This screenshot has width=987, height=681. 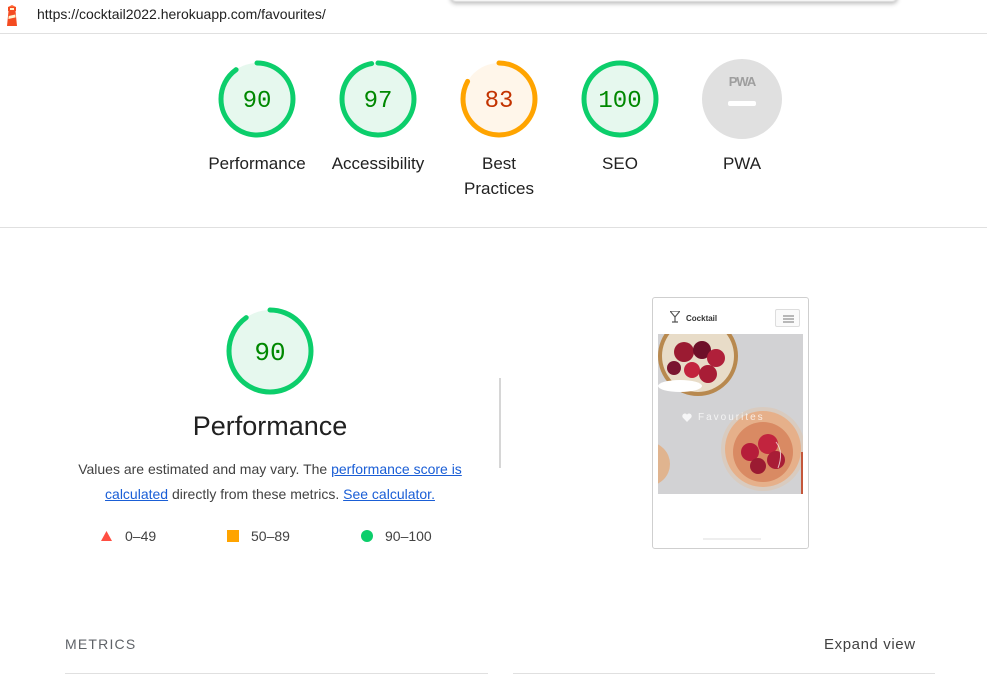 What do you see at coordinates (408, 536) in the screenshot?
I see `legend-range: 90–100` at bounding box center [408, 536].